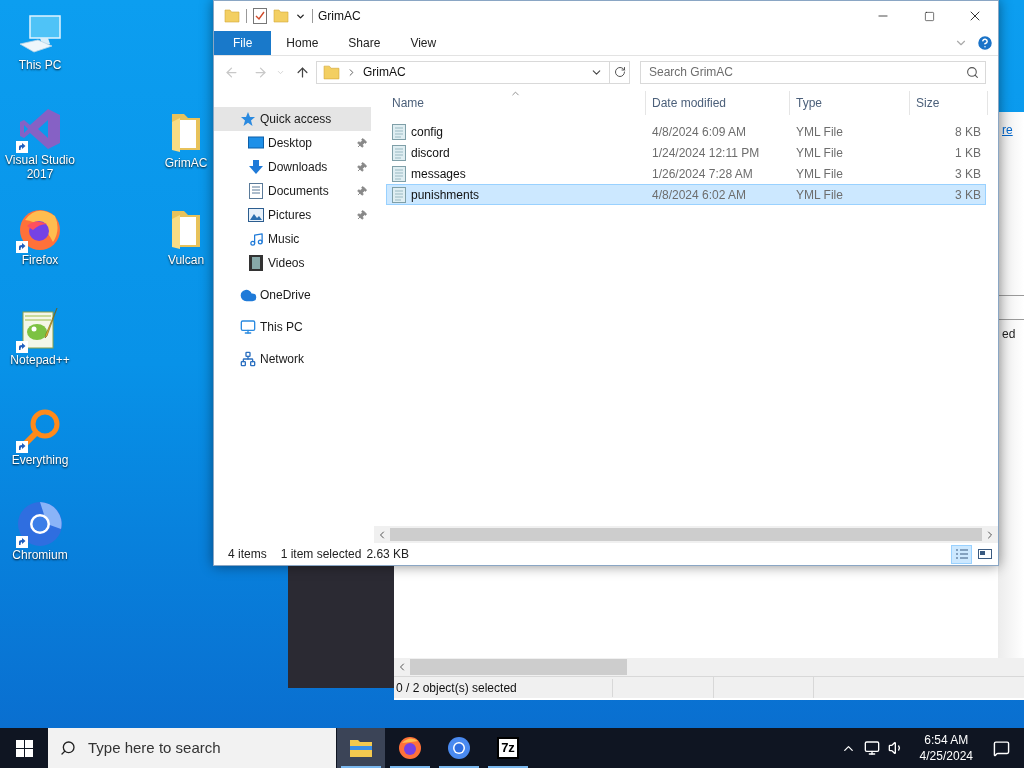 This screenshot has height=768, width=1024. I want to click on maximize-icon, so click(929, 16).